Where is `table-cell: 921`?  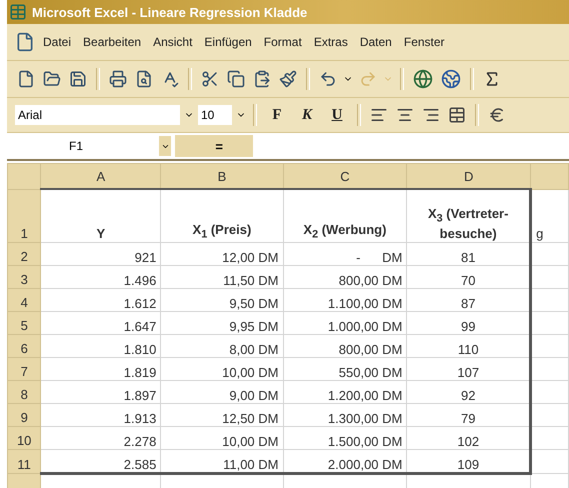
table-cell: 921 is located at coordinates (100, 254).